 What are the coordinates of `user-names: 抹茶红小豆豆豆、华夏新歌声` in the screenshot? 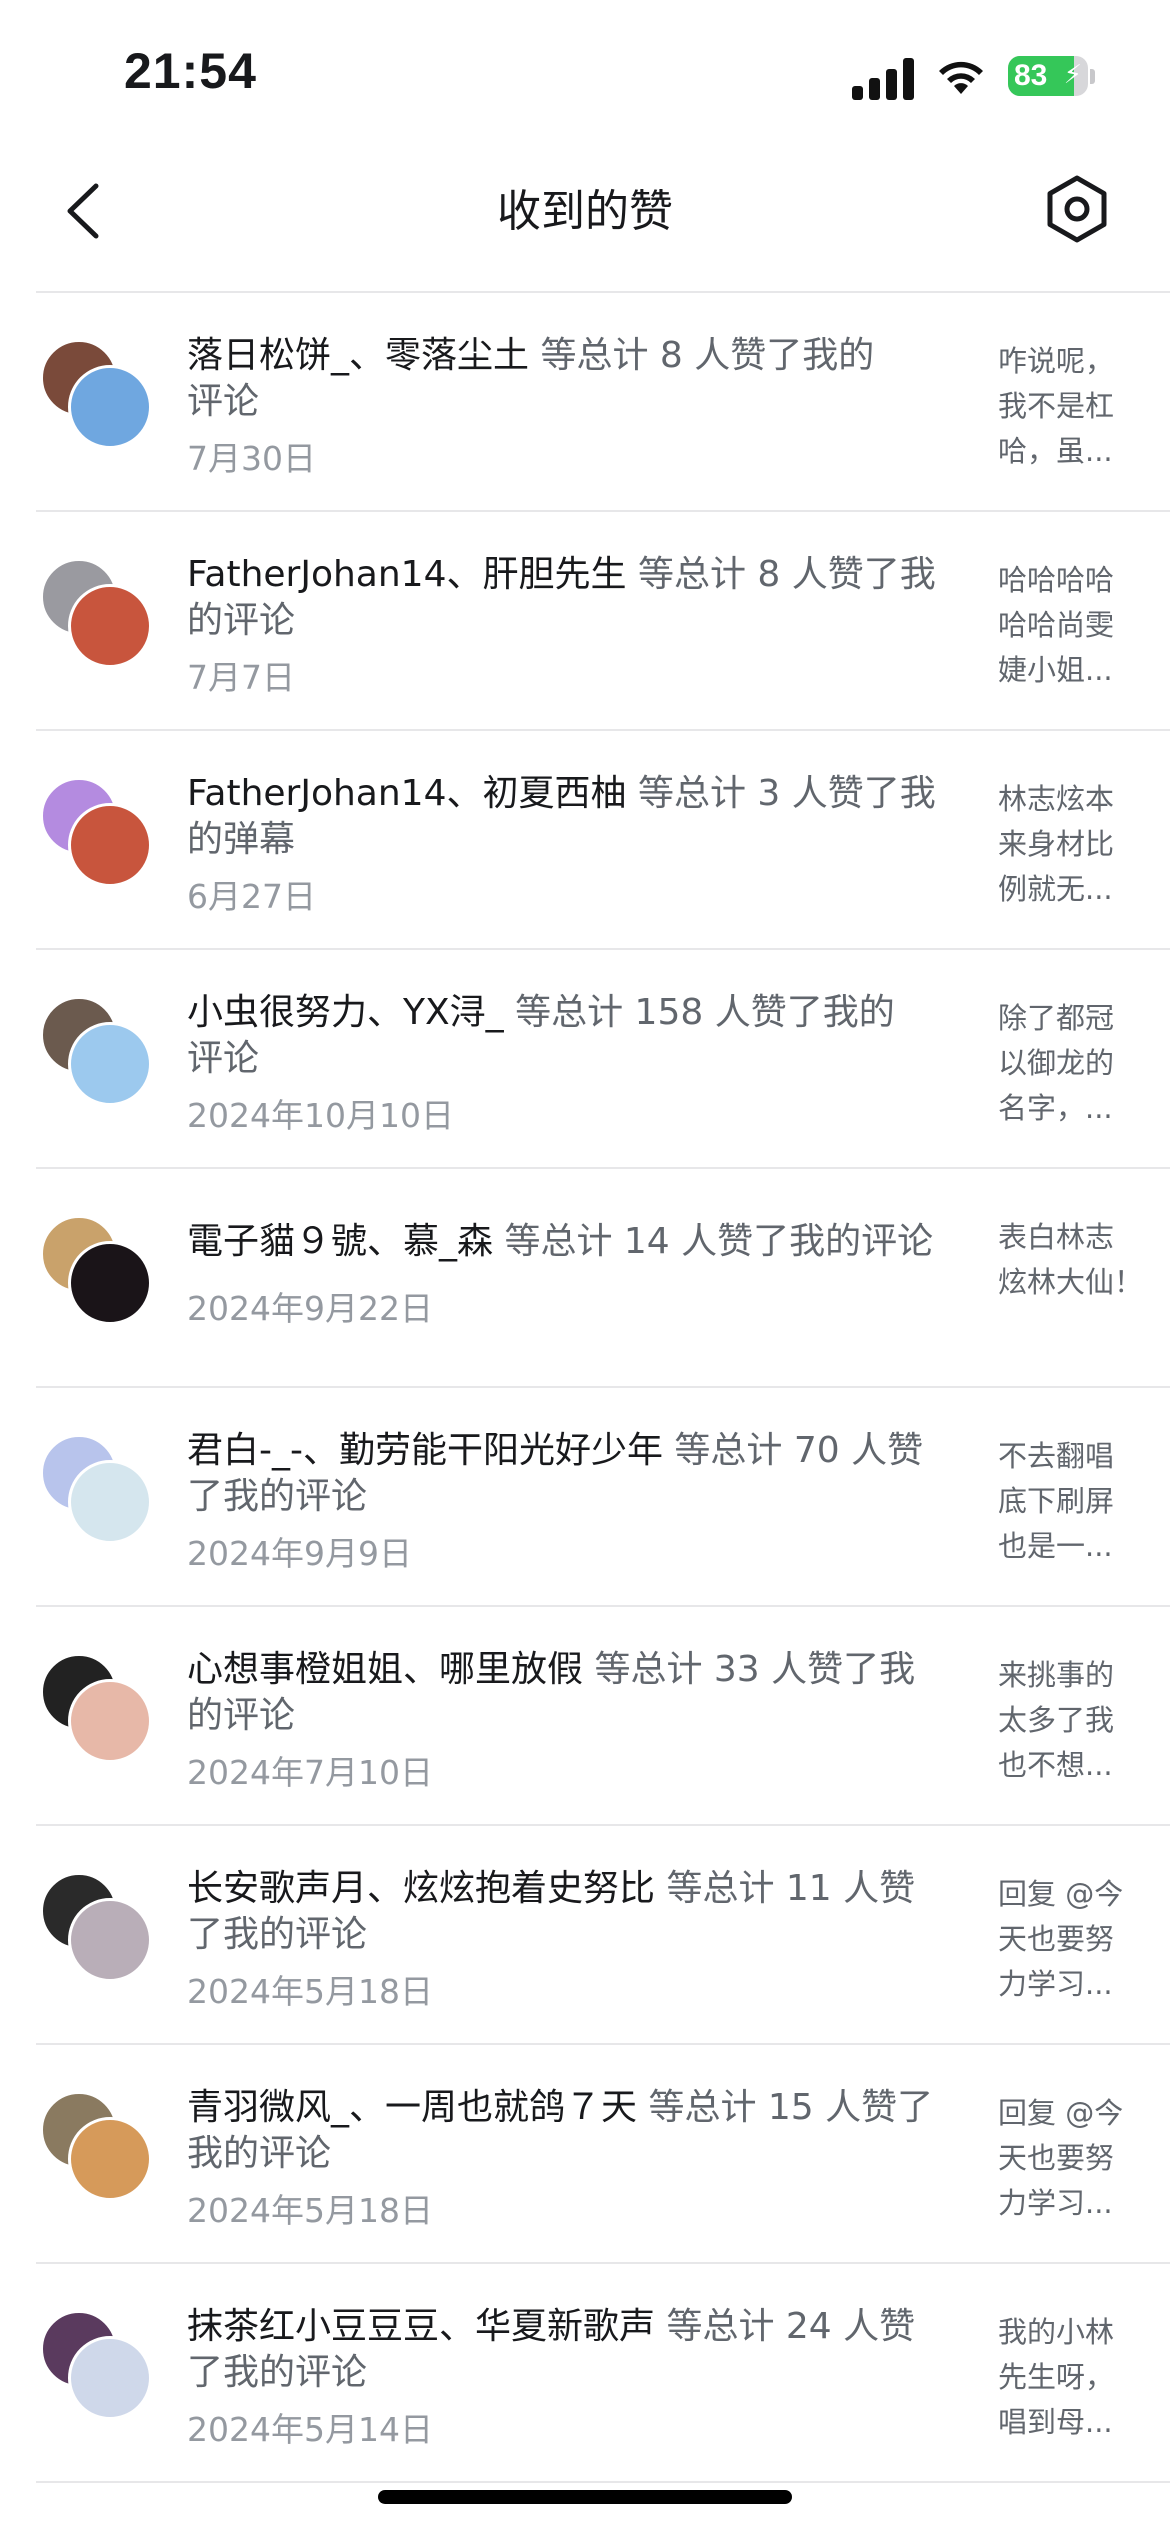 It's located at (421, 2326).